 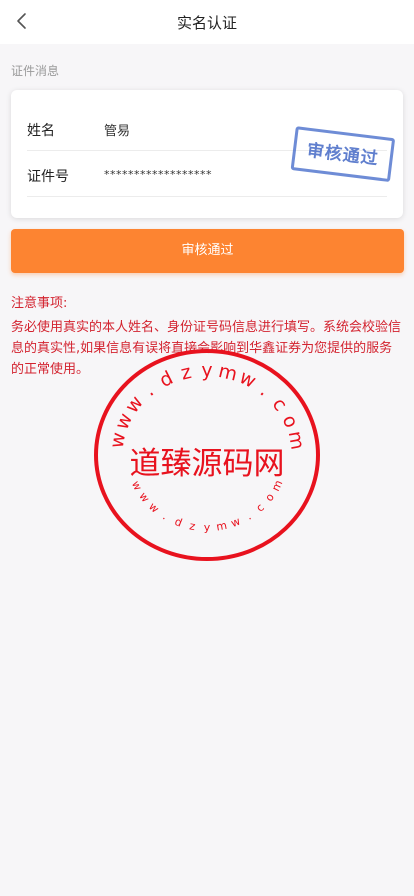 I want to click on name-label: 姓名, so click(x=41, y=131).